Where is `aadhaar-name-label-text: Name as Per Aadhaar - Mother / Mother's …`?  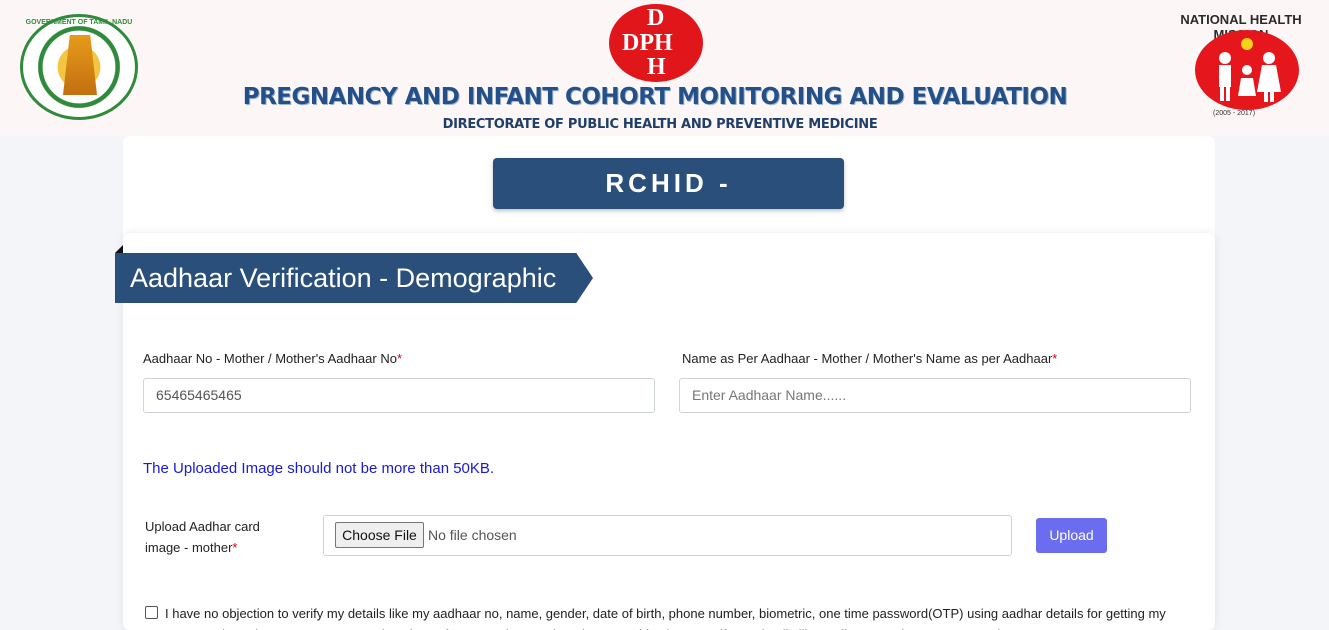 aadhaar-name-label-text: Name as Per Aadhaar - Mother / Mother's … is located at coordinates (867, 358).